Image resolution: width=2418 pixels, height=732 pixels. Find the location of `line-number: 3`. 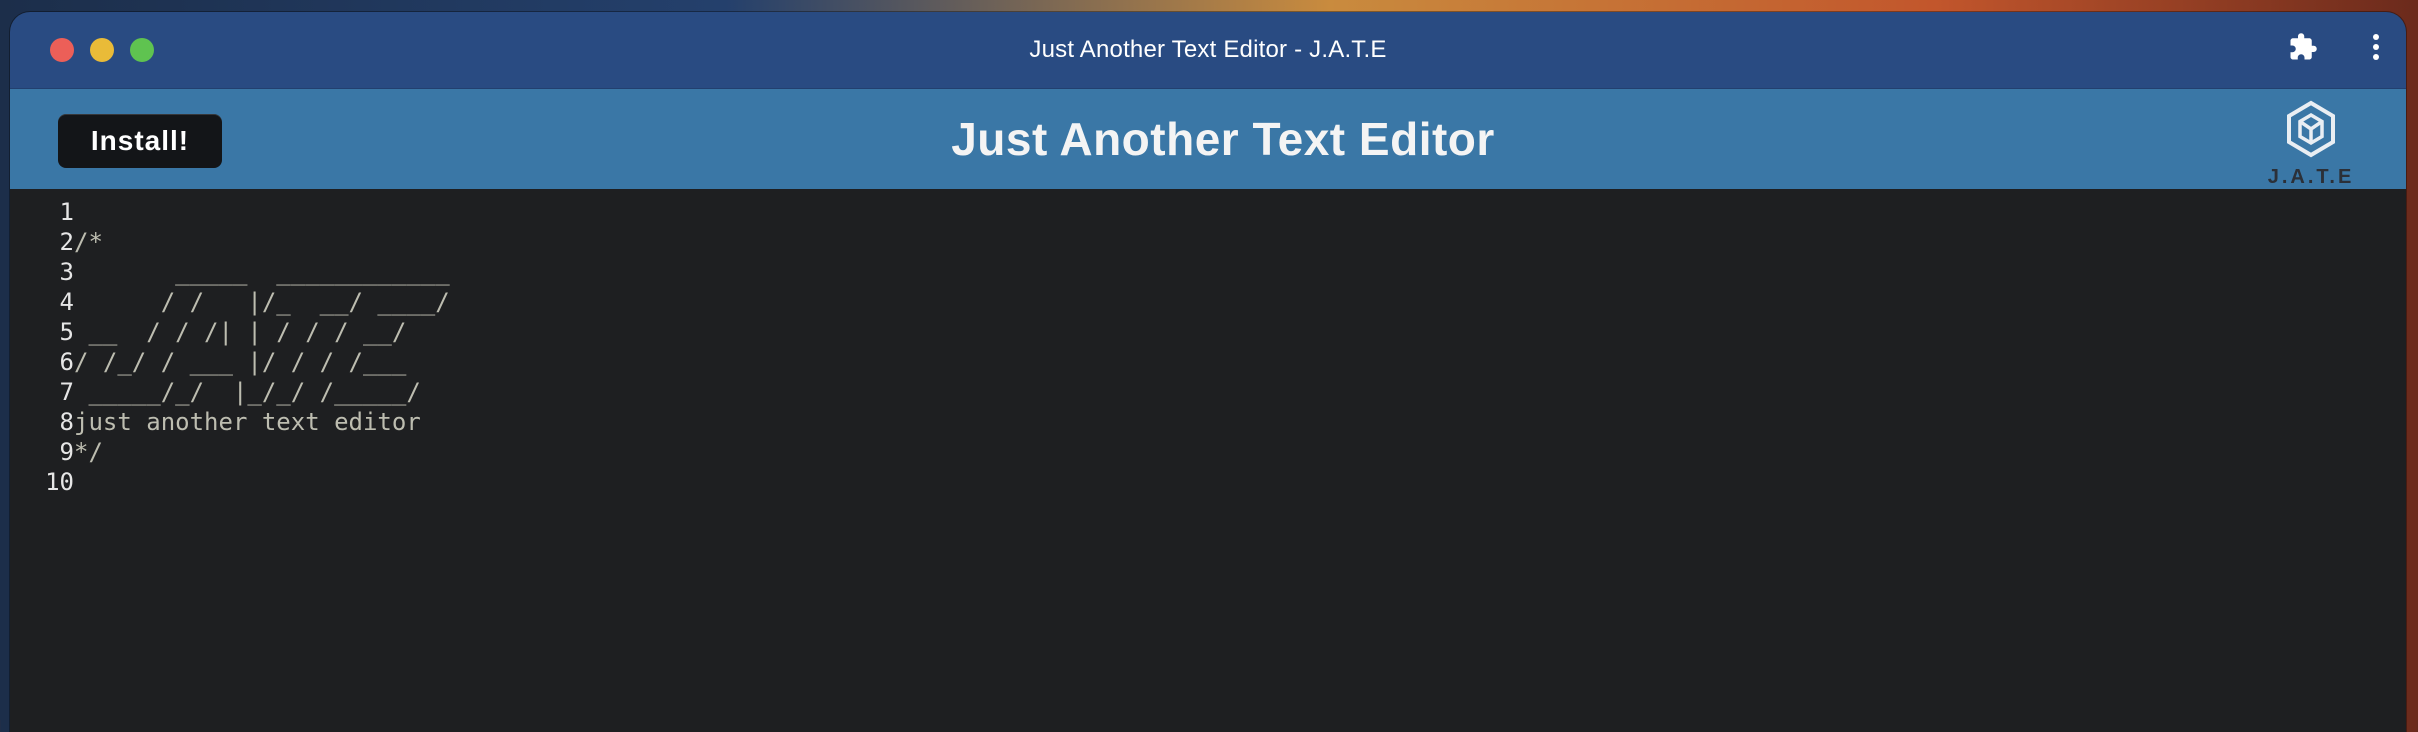

line-number: 3 is located at coordinates (66, 272).